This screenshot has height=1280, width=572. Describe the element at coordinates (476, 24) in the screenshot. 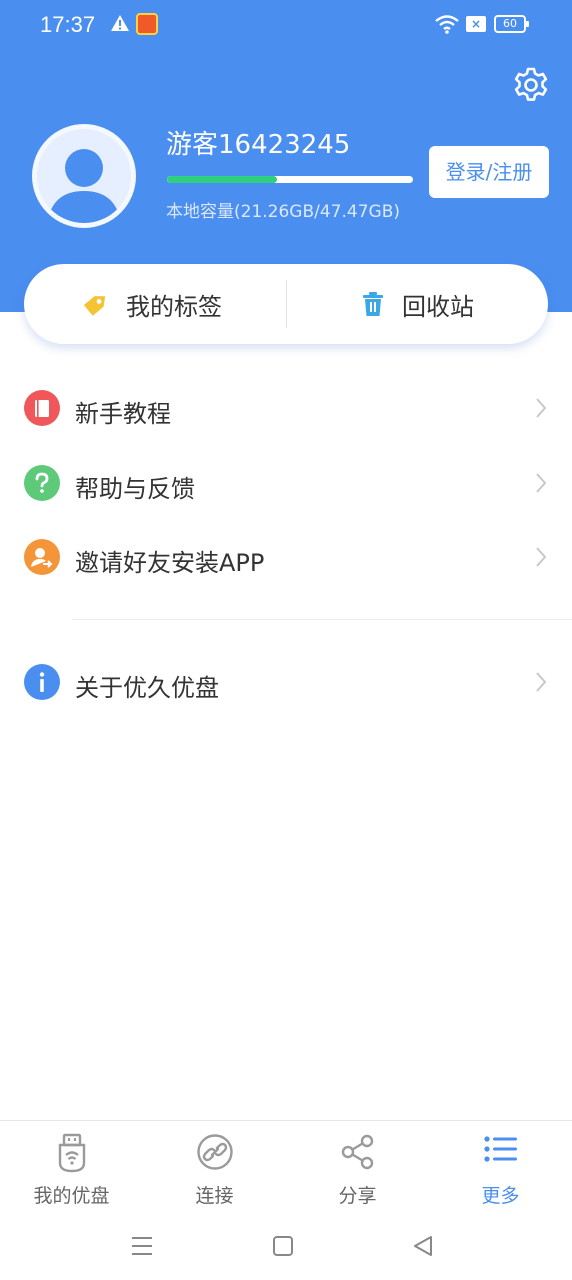

I see `sim-x-icon: ×` at that location.